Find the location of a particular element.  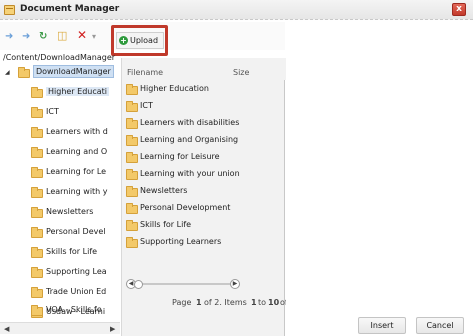

tree-item-label: Personal Devel is located at coordinates (76, 231).